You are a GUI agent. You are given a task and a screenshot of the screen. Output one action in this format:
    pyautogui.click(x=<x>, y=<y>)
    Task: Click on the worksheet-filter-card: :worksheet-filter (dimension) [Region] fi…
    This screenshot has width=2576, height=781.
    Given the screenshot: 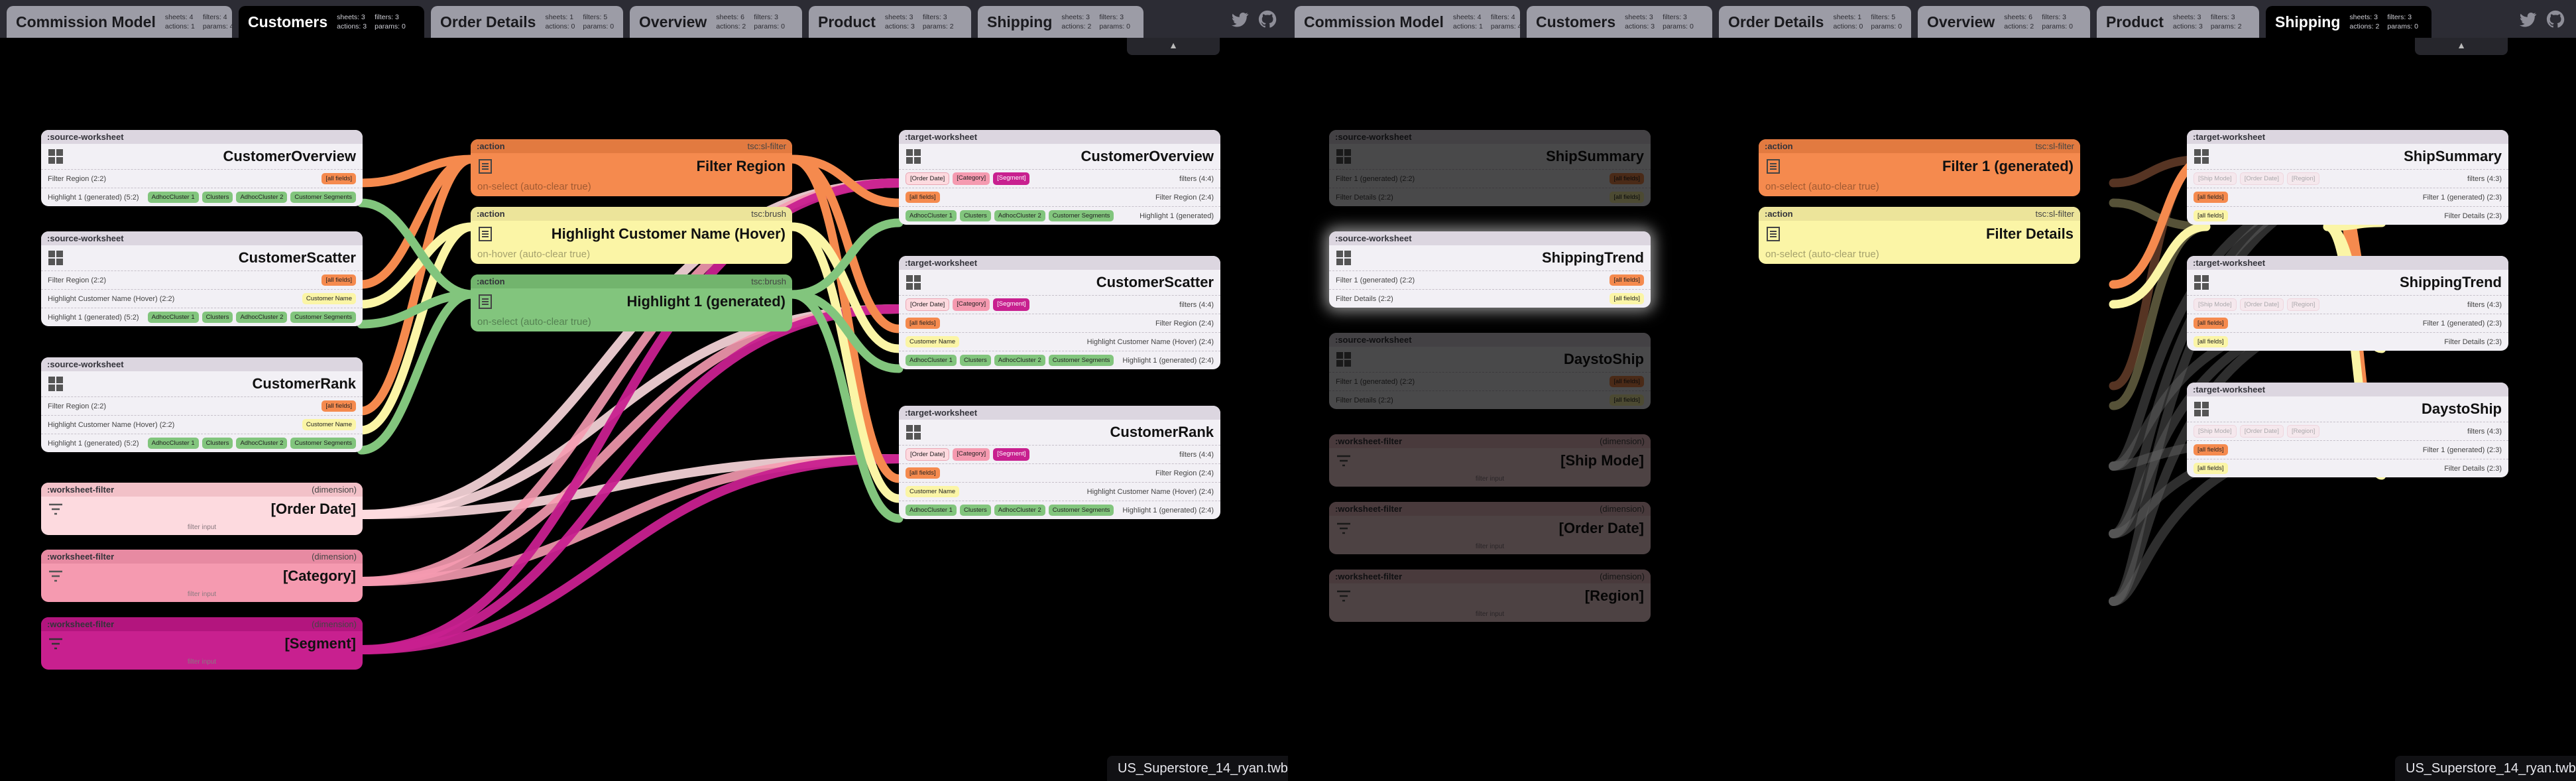 What is the action you would take?
    pyautogui.click(x=1490, y=596)
    